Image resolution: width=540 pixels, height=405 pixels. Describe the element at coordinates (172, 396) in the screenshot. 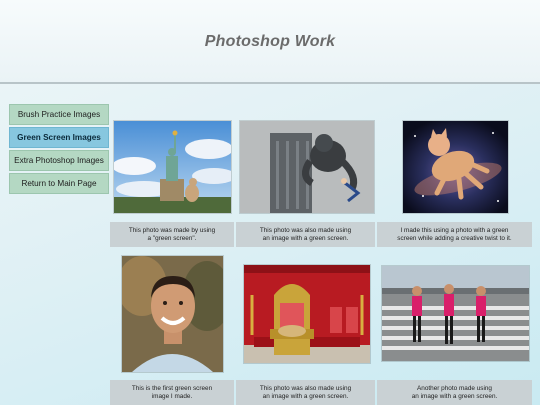

I see `caption-line: image I made.` at that location.